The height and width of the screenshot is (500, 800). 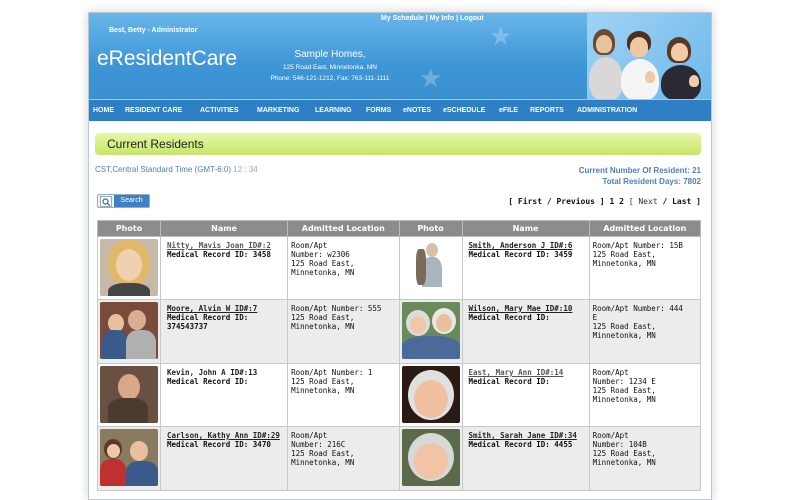 What do you see at coordinates (333, 110) in the screenshot?
I see `nav-learning: LEARNING` at bounding box center [333, 110].